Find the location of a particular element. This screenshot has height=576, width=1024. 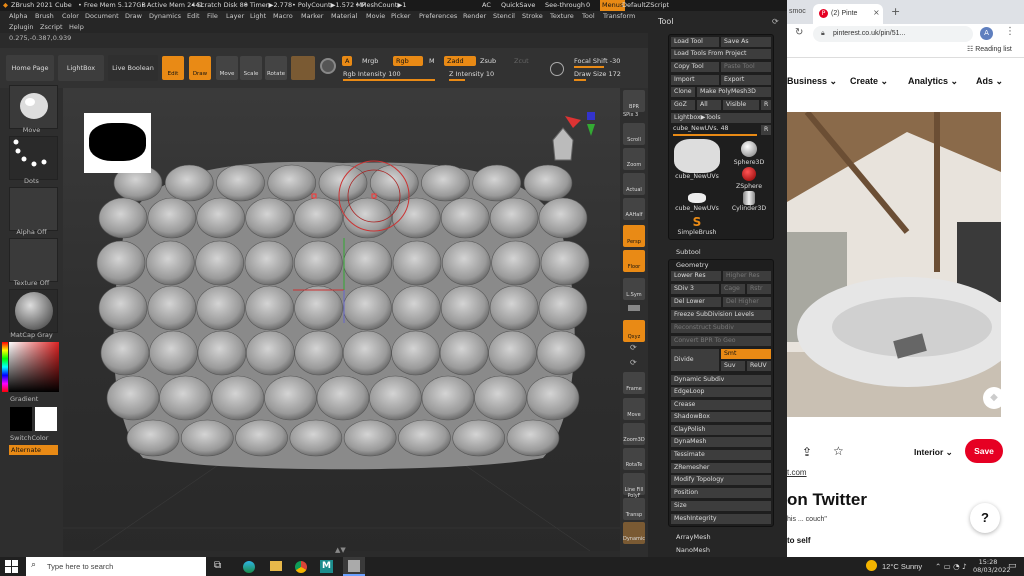

rotate-z-icon: ⟳ is located at coordinates (633, 362).